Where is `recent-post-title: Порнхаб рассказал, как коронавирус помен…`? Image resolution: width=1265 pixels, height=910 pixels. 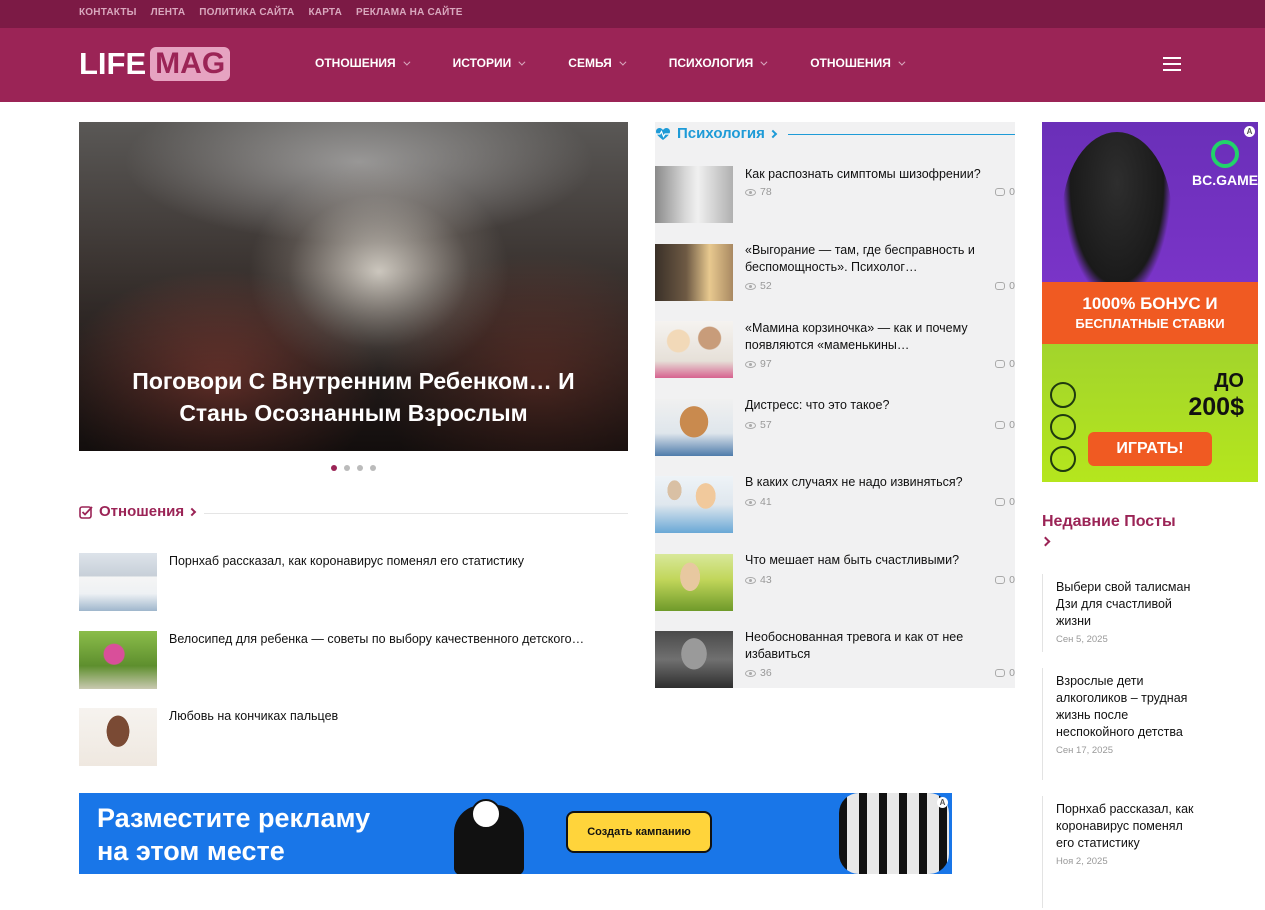
recent-post-title: Порнхаб рассказал, как коронавирус помен… is located at coordinates (1129, 824).